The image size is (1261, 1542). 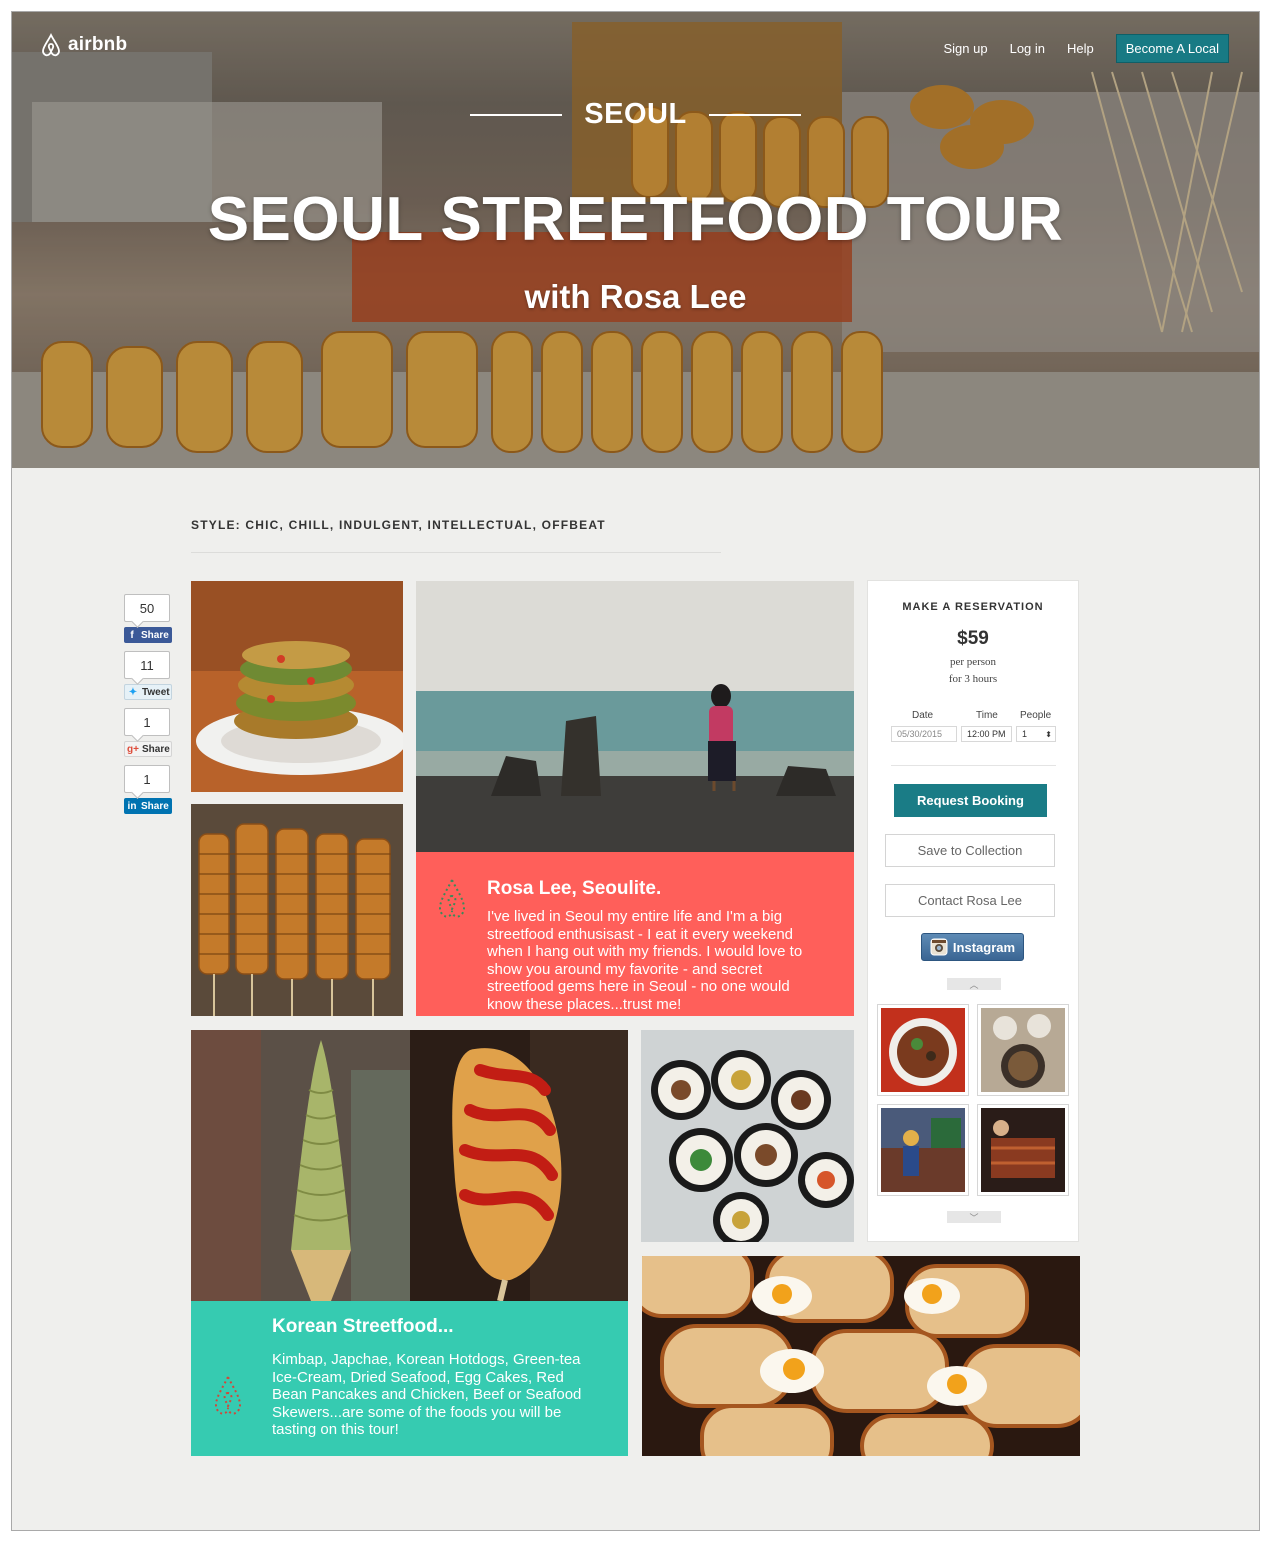 What do you see at coordinates (973, 662) in the screenshot?
I see `price-unit: per person` at bounding box center [973, 662].